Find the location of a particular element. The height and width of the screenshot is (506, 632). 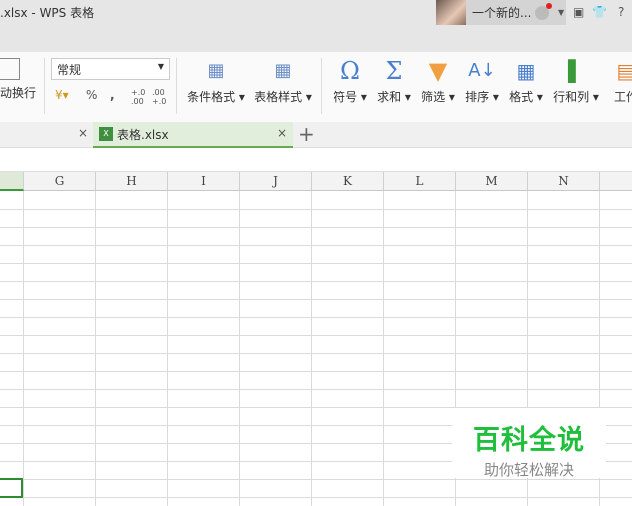

button-label: 行和列 is located at coordinates (571, 97).